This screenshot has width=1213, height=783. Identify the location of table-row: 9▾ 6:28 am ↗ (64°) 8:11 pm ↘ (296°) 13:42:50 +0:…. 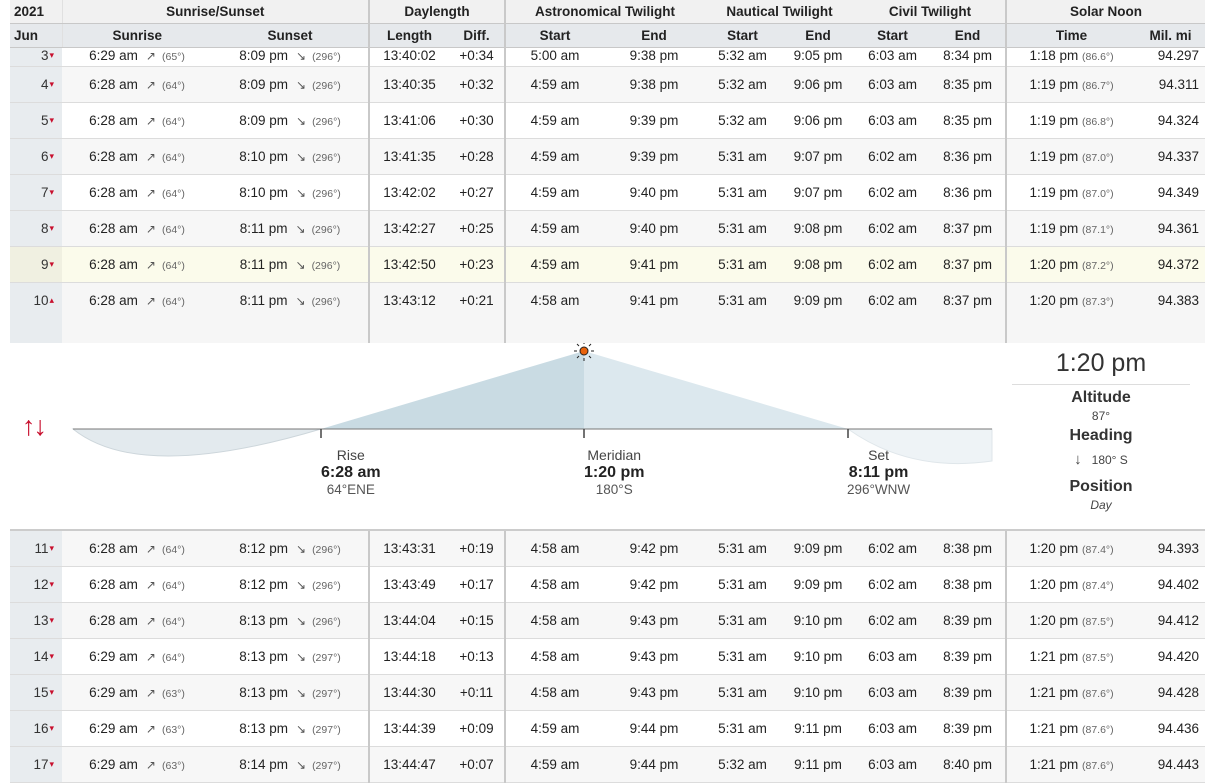
(608, 264).